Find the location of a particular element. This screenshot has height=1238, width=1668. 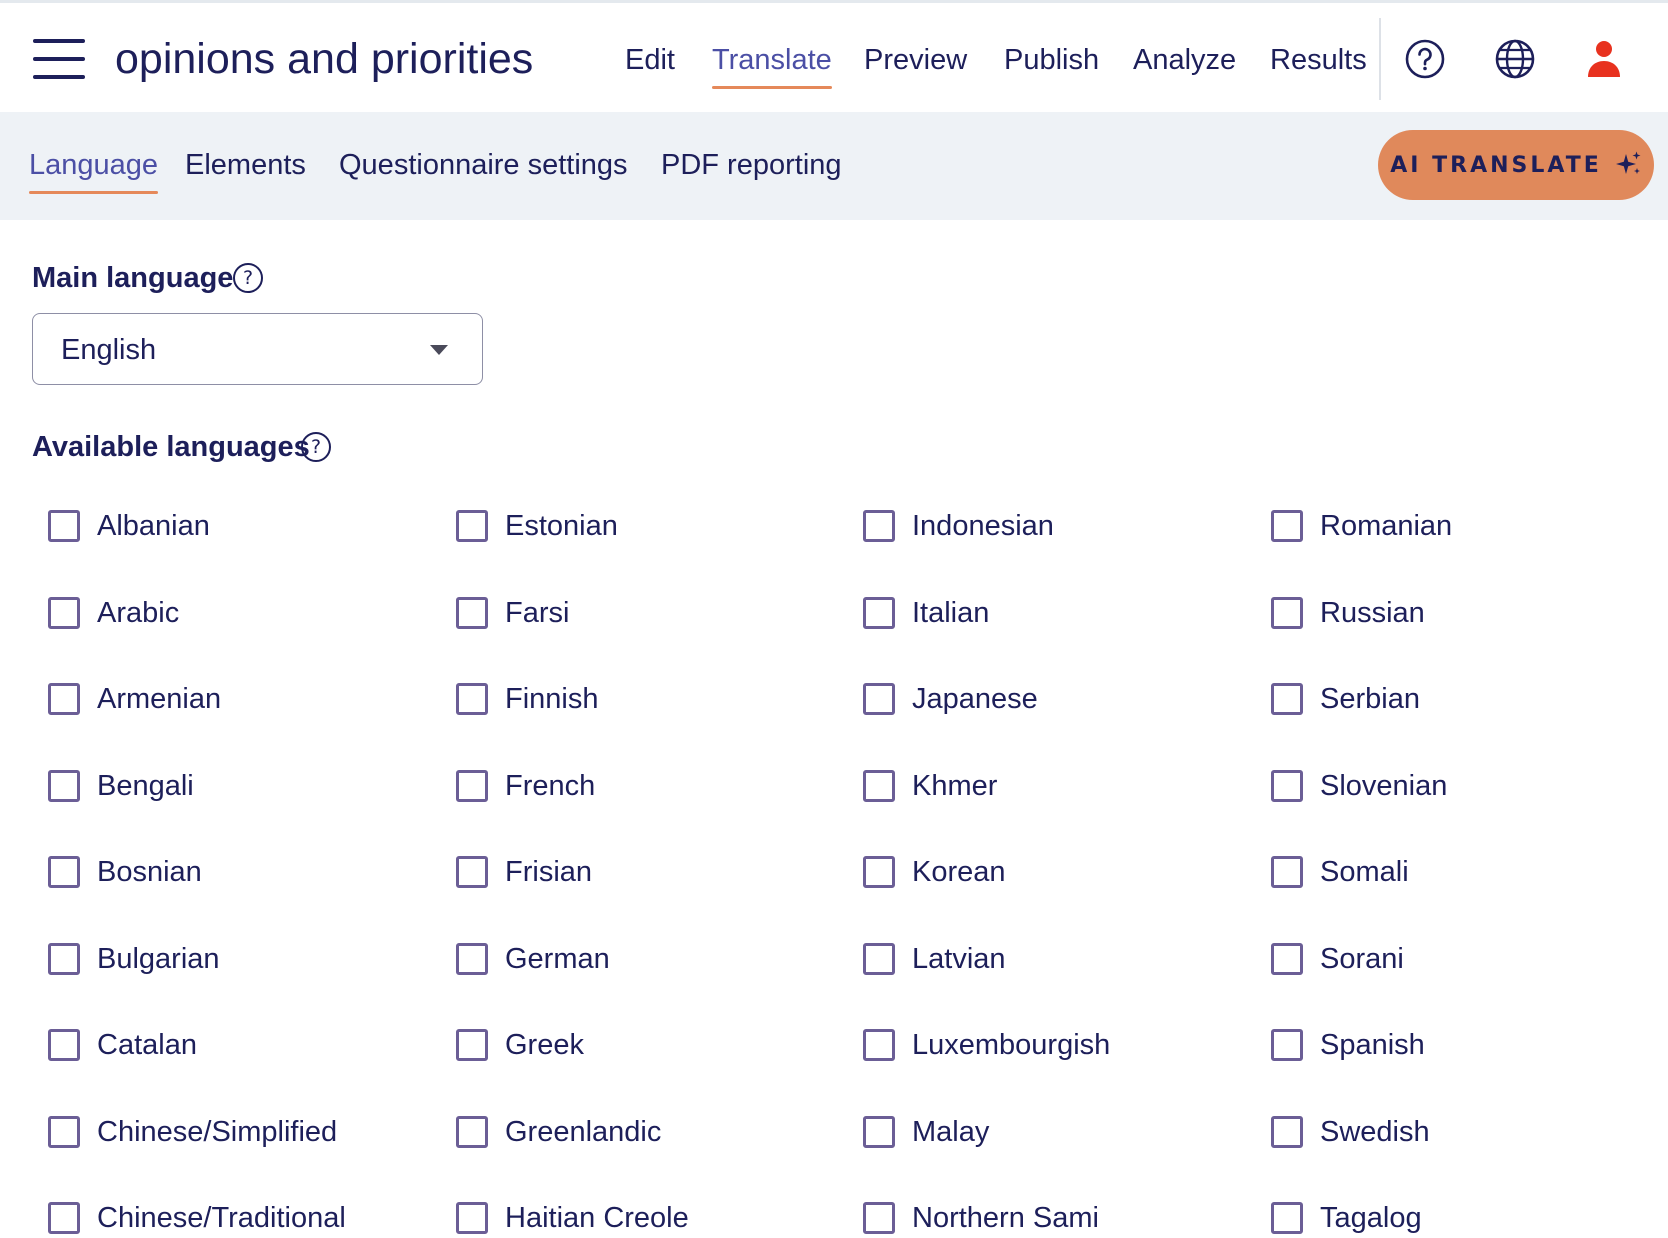

user-icon is located at coordinates (1604, 59).